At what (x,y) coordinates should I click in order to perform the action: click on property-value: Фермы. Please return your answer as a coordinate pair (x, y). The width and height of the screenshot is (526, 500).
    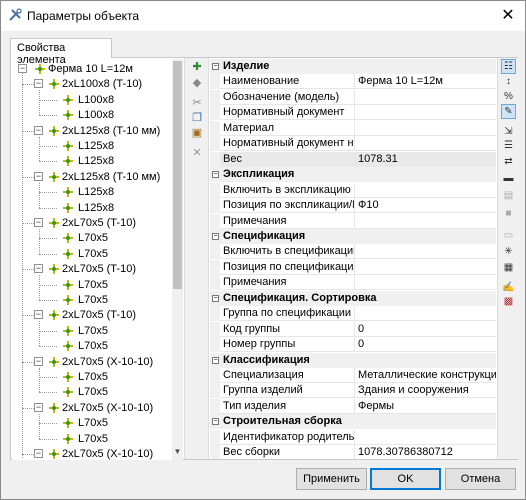
    Looking at the image, I should click on (425, 406).